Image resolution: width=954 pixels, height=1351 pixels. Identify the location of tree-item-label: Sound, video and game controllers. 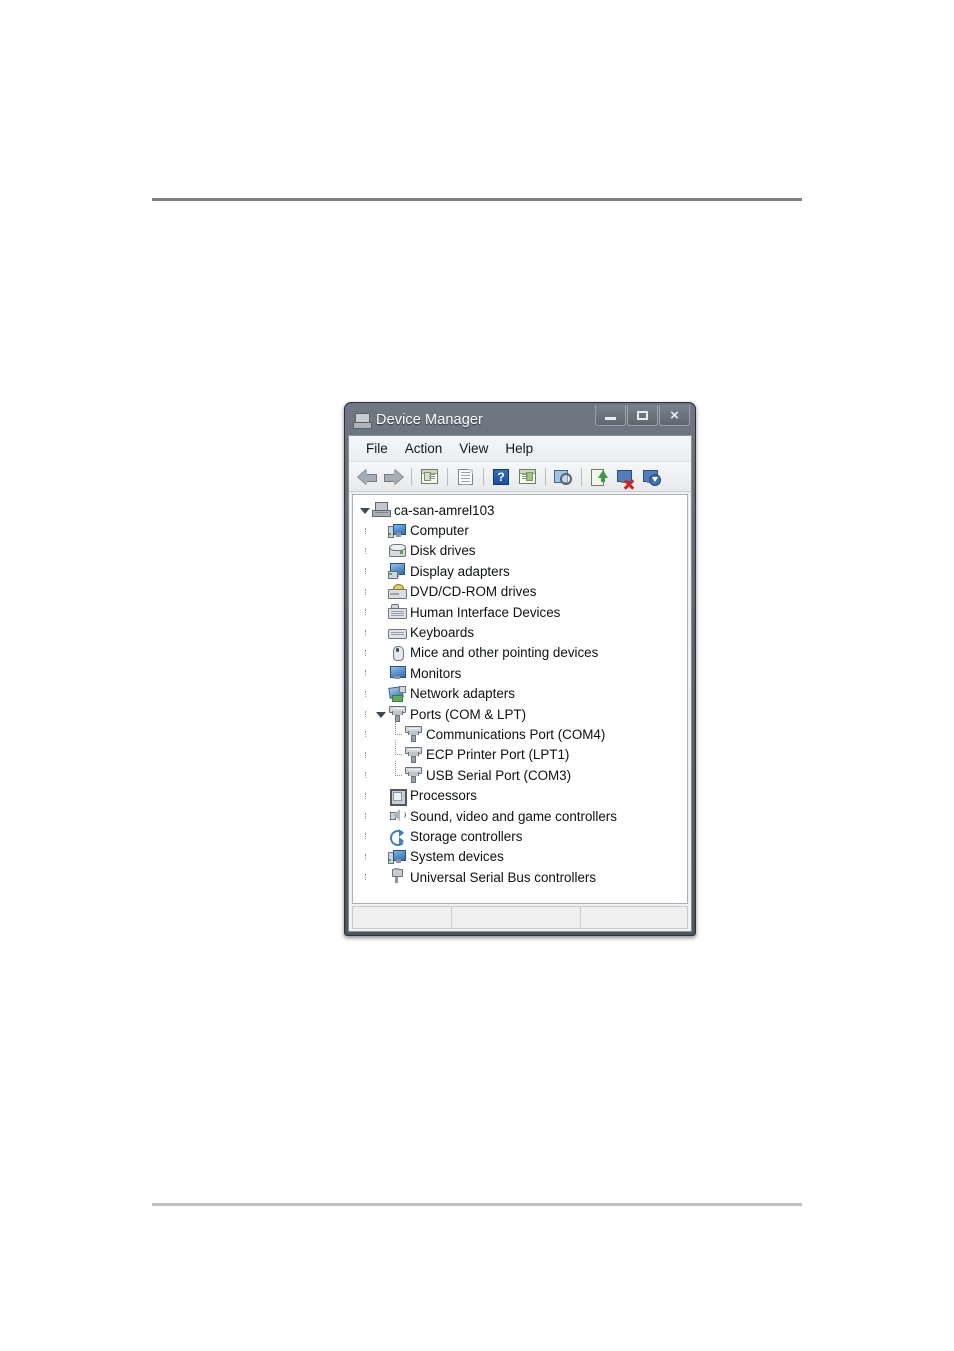
(513, 816).